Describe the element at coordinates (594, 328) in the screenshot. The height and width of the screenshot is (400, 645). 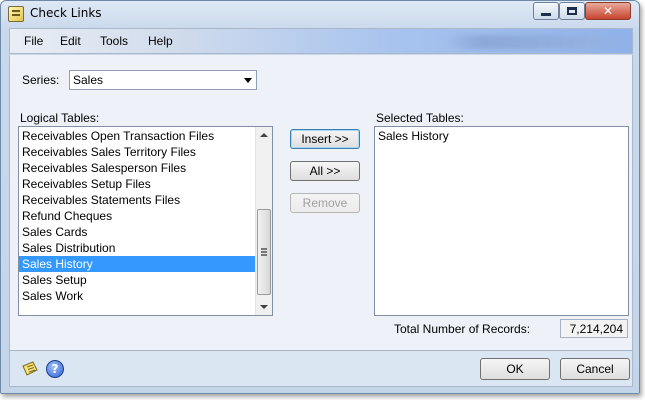
I see `total-records-value: 7,214,204` at that location.